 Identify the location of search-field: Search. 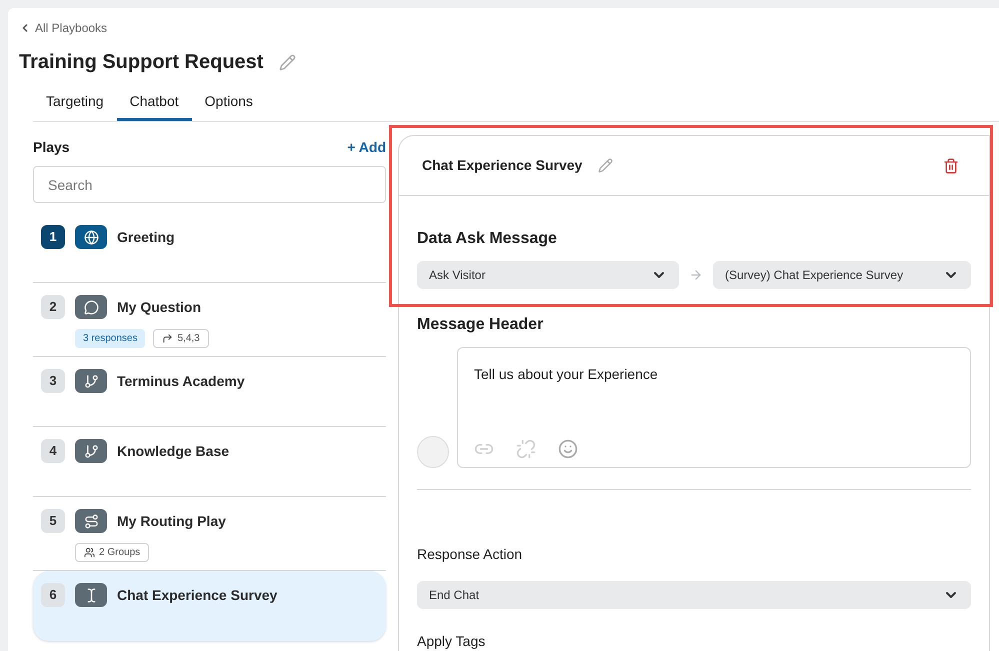
(209, 184).